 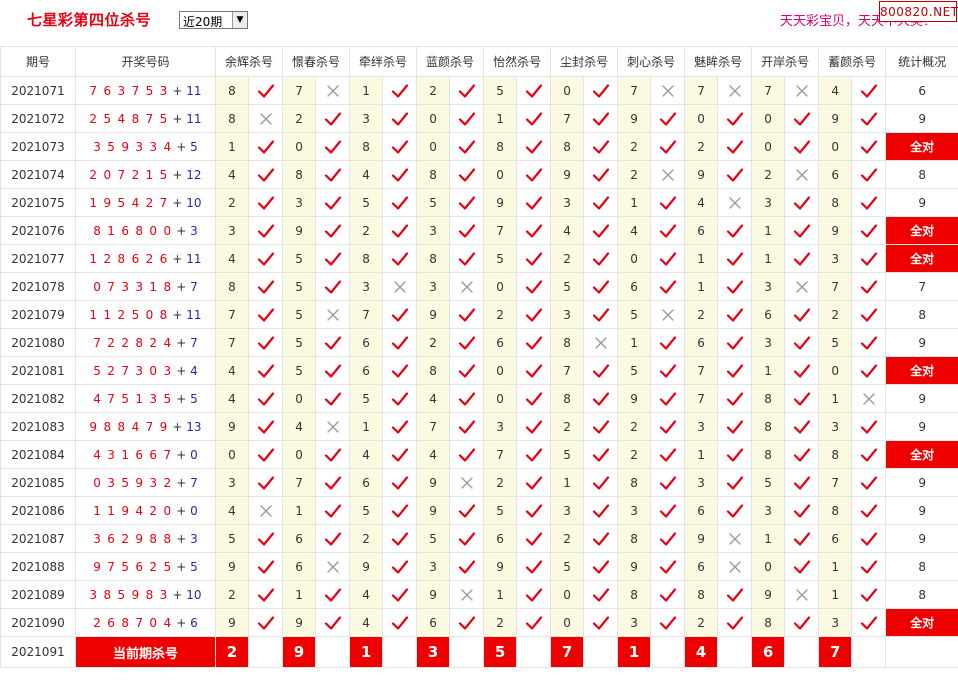 I want to click on header-expert: 魅眸杀号, so click(x=718, y=61).